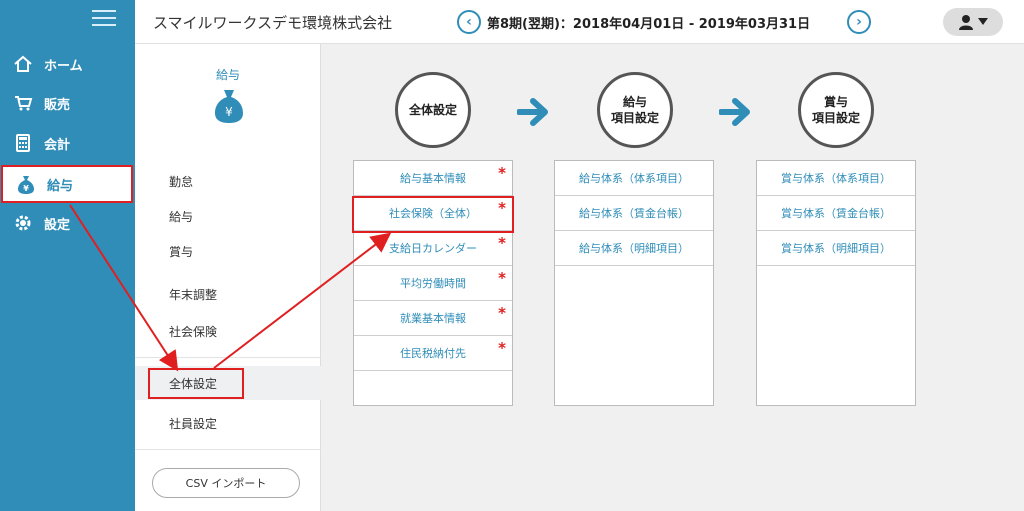 The image size is (1024, 511). Describe the element at coordinates (104, 19) in the screenshot. I see `hamburger-menu-icon` at that location.